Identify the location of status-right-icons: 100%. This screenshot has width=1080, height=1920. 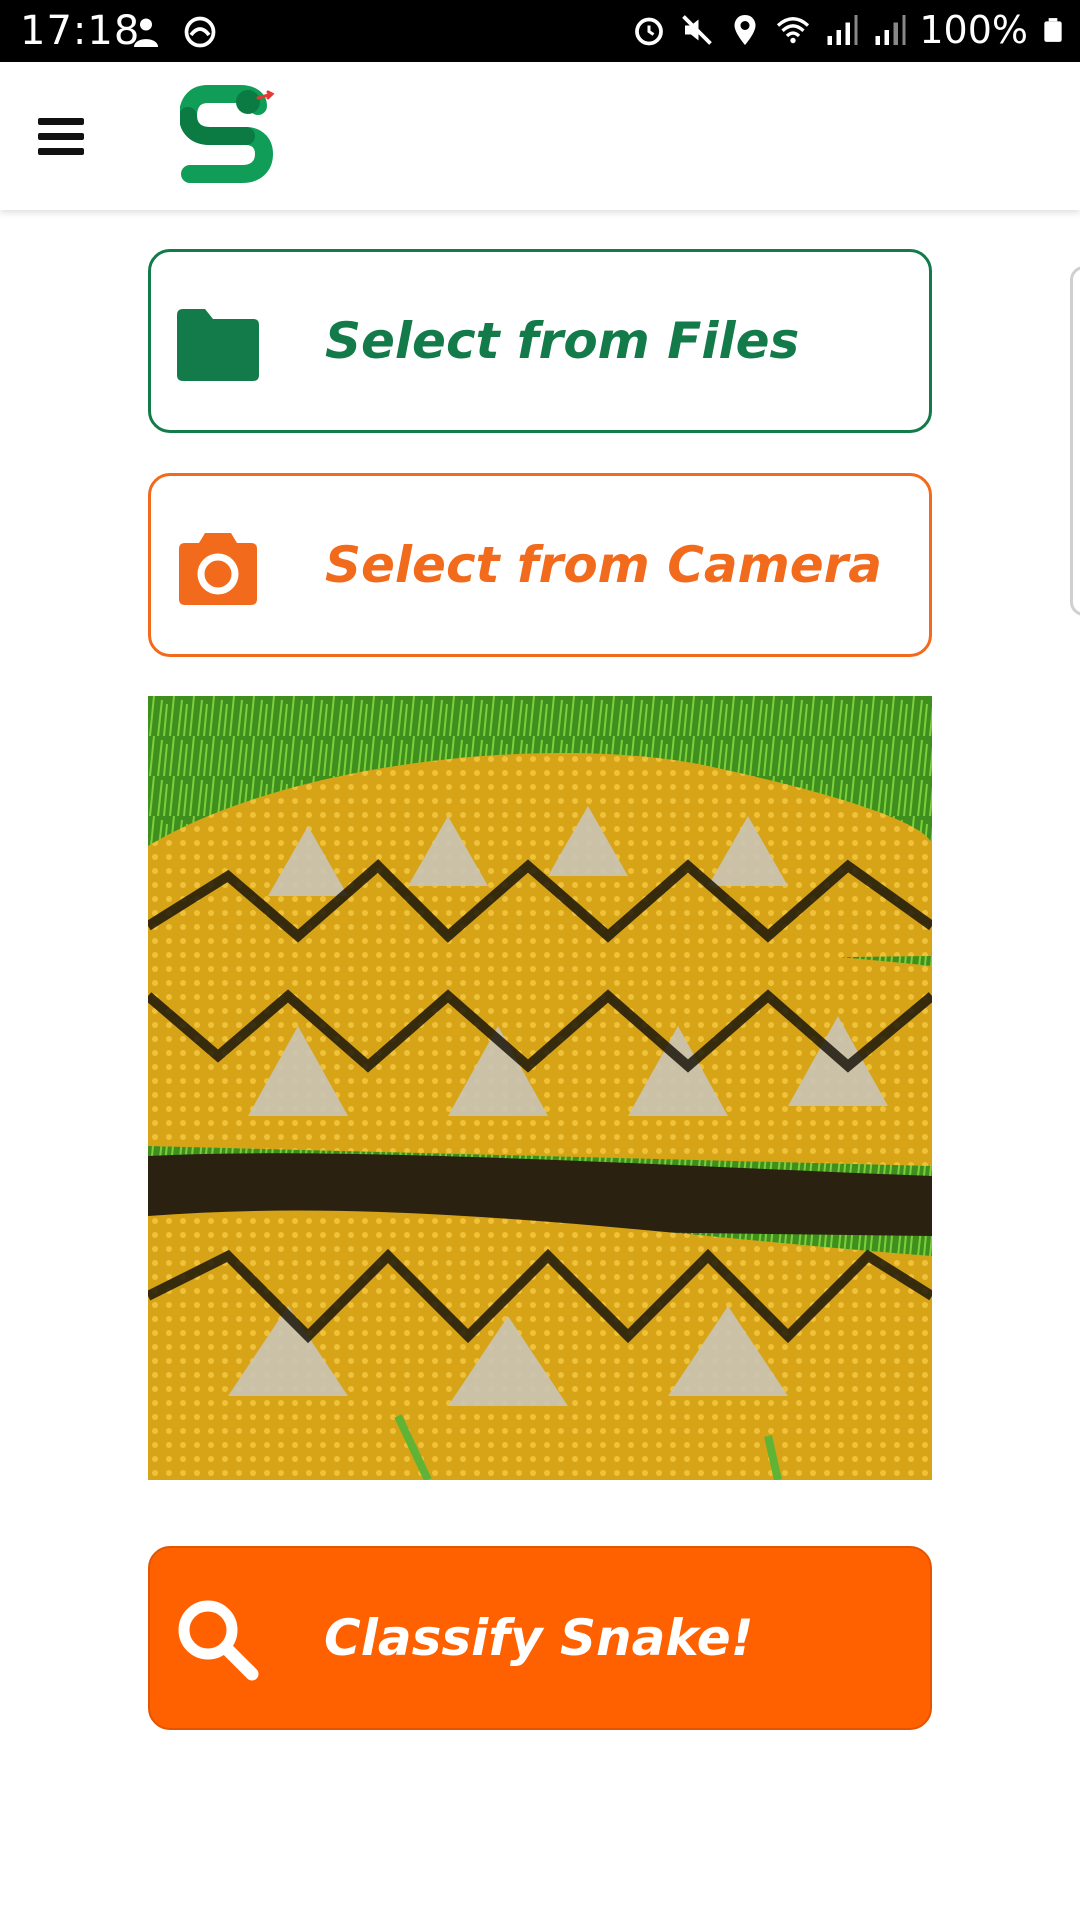
(848, 30).